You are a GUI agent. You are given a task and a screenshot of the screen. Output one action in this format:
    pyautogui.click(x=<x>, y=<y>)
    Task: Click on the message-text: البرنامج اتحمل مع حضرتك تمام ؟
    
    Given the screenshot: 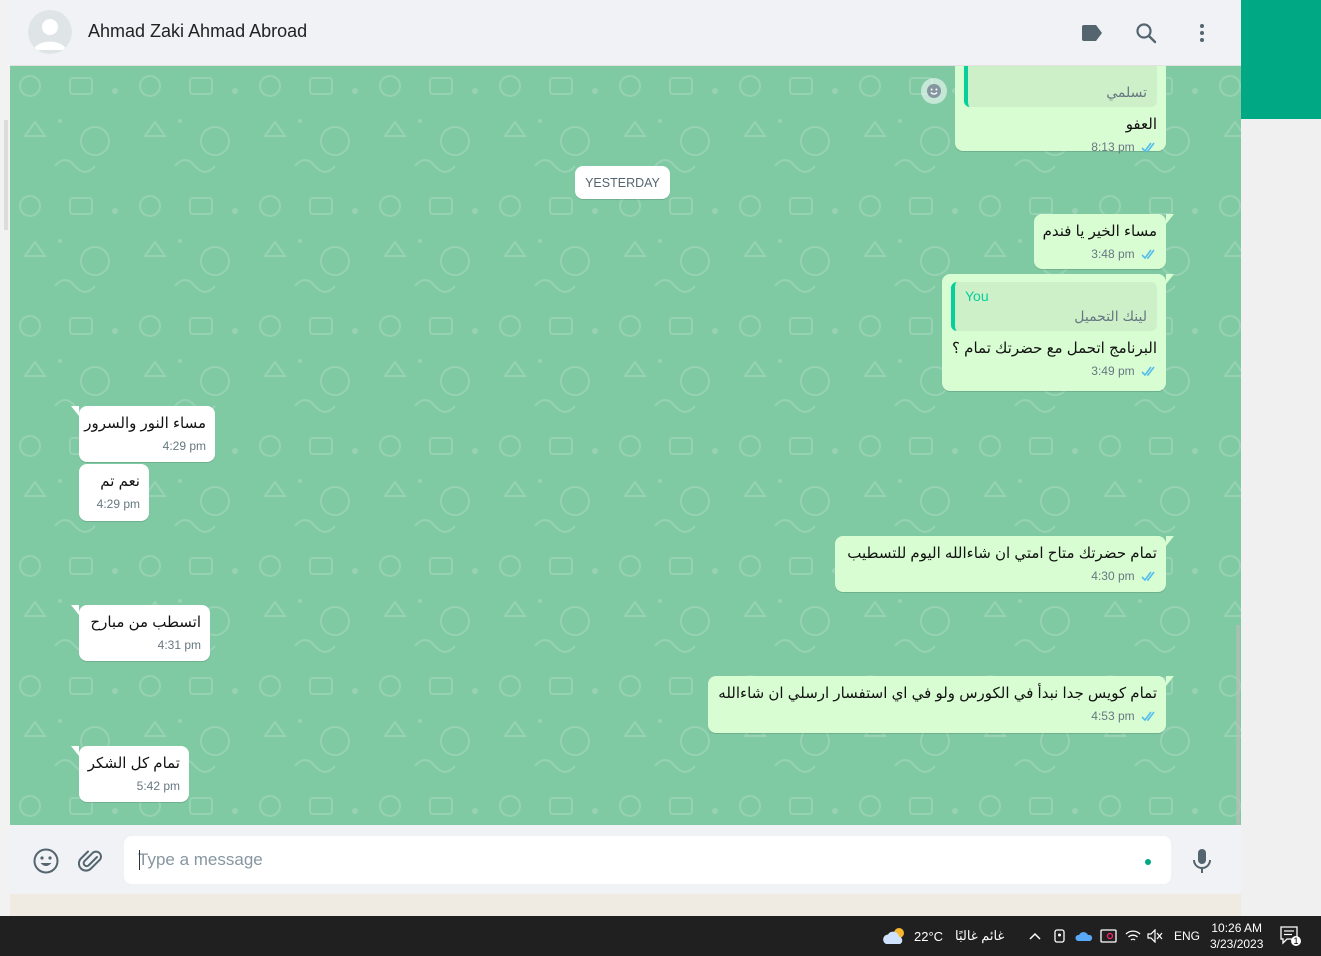 What is the action you would take?
    pyautogui.click(x=1054, y=348)
    